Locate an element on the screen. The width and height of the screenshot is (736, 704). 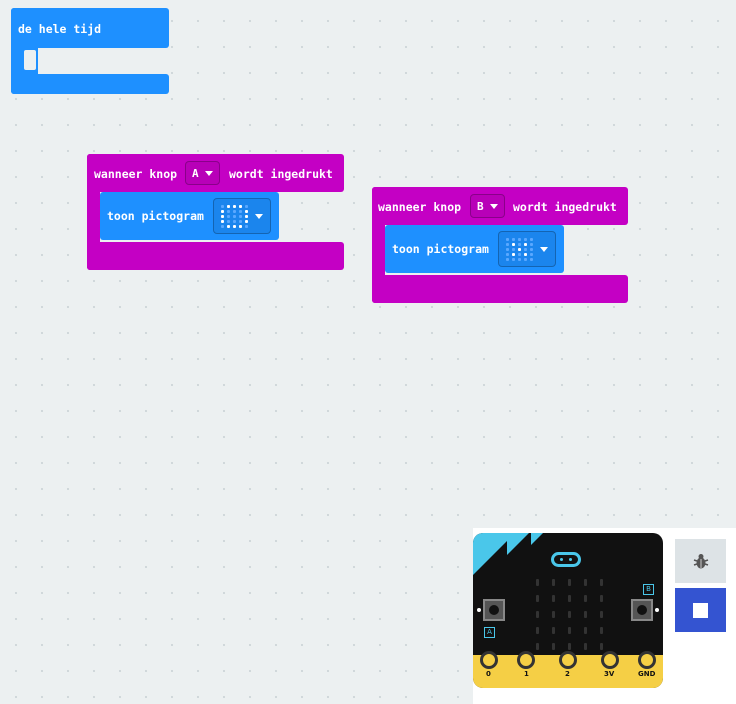
simulator-button-b is located at coordinates (642, 610).